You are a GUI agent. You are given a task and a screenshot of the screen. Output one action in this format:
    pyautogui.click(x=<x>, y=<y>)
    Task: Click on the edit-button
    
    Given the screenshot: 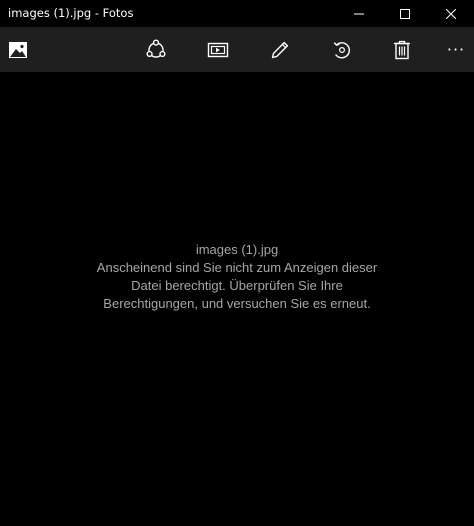 What is the action you would take?
    pyautogui.click(x=280, y=49)
    